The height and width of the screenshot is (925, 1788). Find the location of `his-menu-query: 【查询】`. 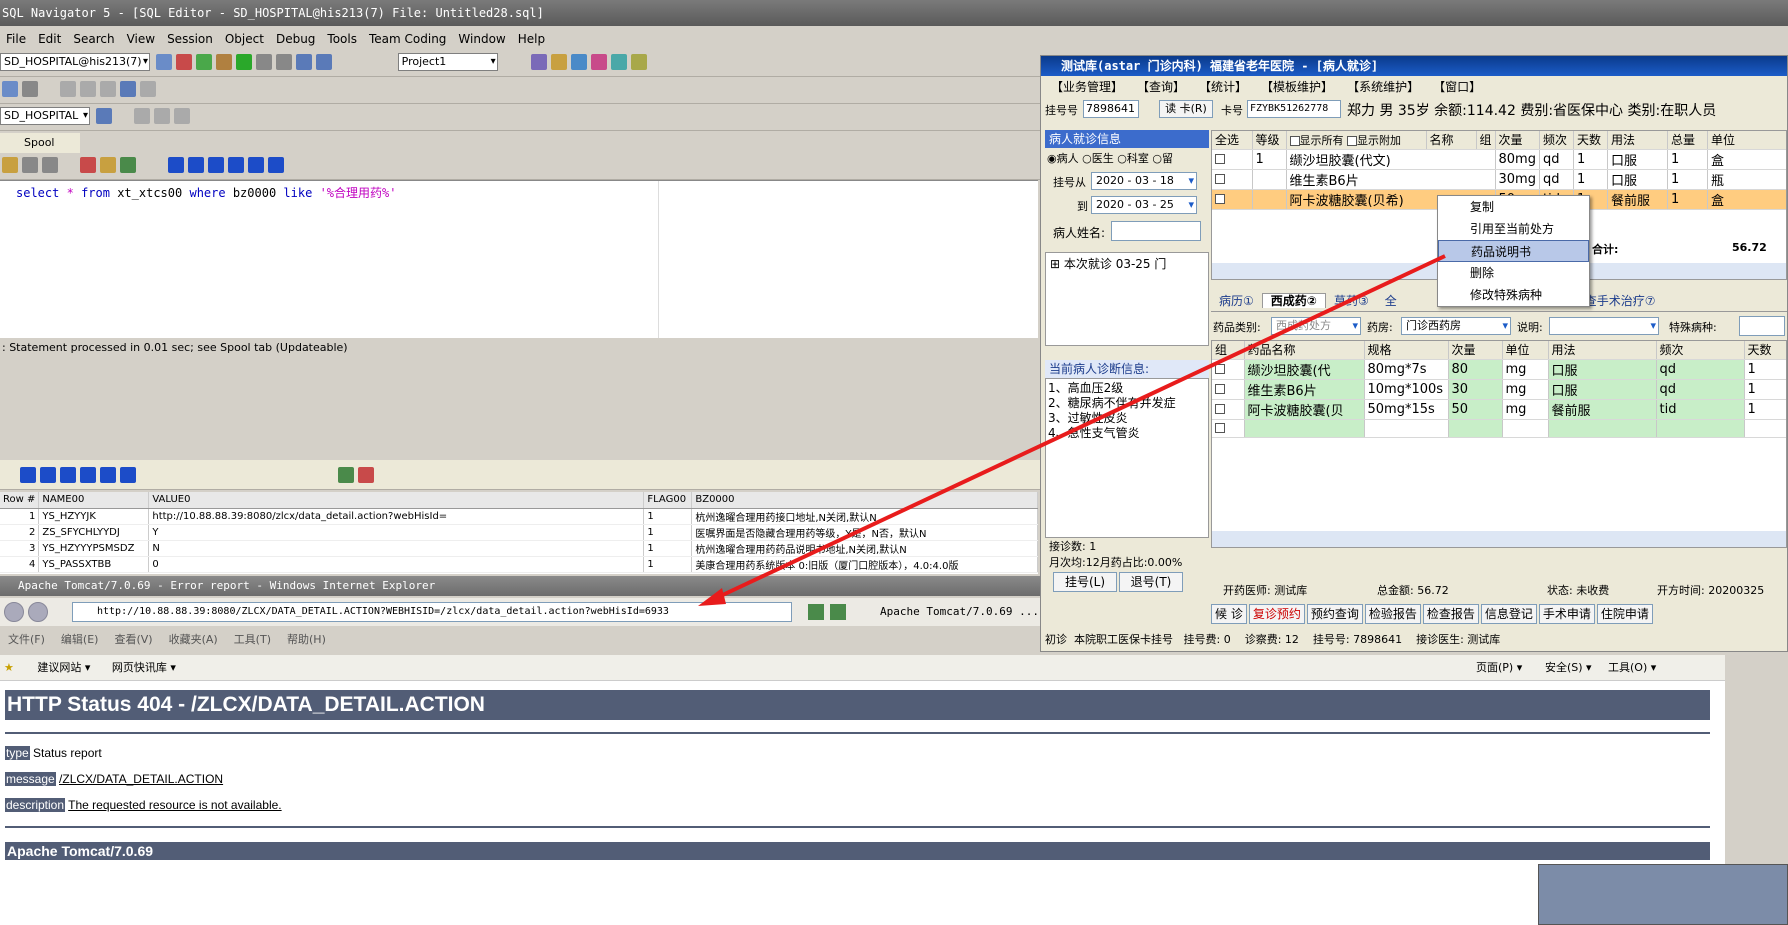

his-menu-query: 【查询】 is located at coordinates (1164, 87).